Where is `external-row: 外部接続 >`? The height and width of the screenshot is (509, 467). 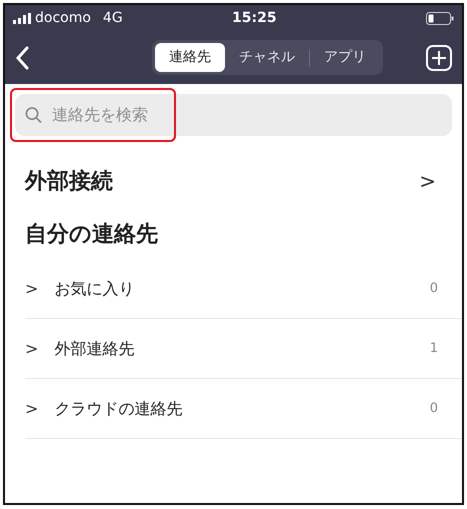
external-row: 外部接続 > is located at coordinates (233, 181).